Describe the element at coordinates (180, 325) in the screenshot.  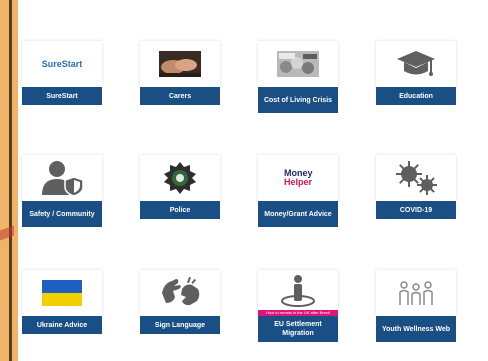
I see `tile-label: Sign Language` at that location.